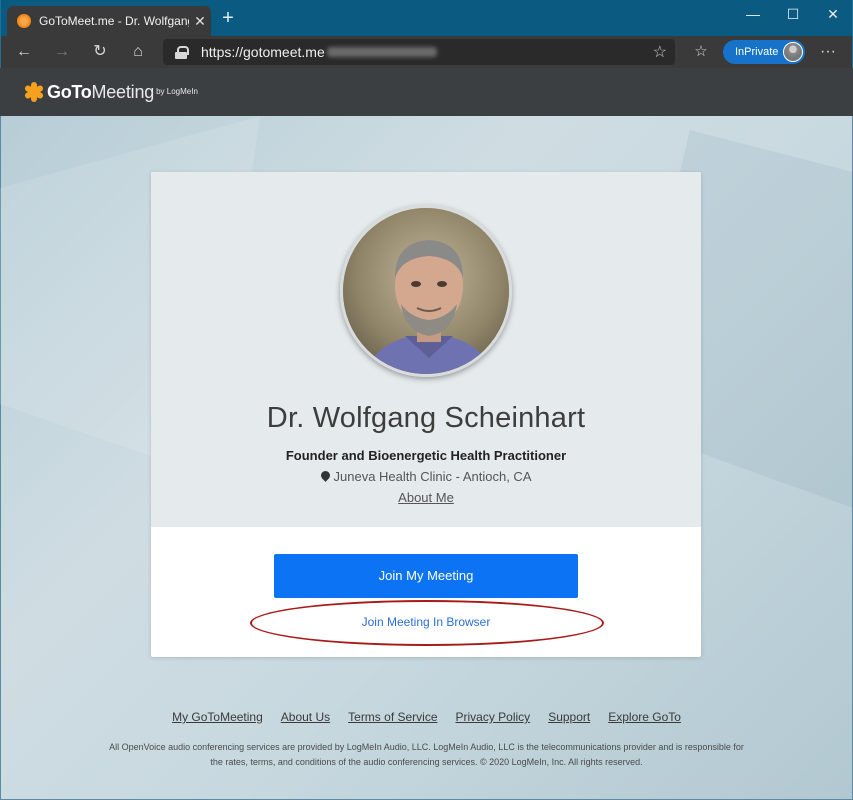 The height and width of the screenshot is (800, 853). I want to click on address-bar: https://gotomeet.me ☆, so click(419, 52).